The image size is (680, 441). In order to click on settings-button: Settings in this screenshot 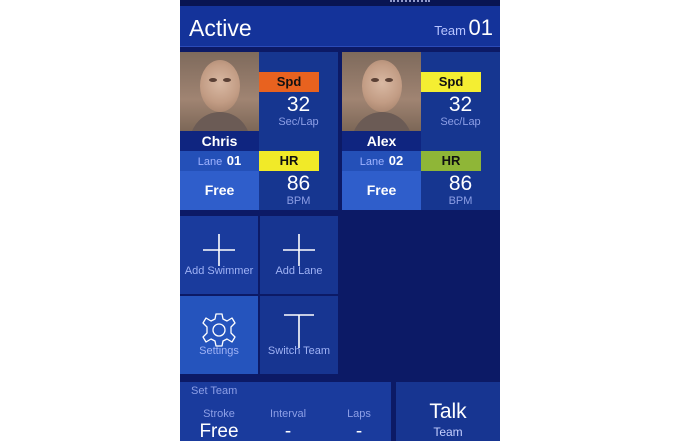, I will do `click(219, 335)`.